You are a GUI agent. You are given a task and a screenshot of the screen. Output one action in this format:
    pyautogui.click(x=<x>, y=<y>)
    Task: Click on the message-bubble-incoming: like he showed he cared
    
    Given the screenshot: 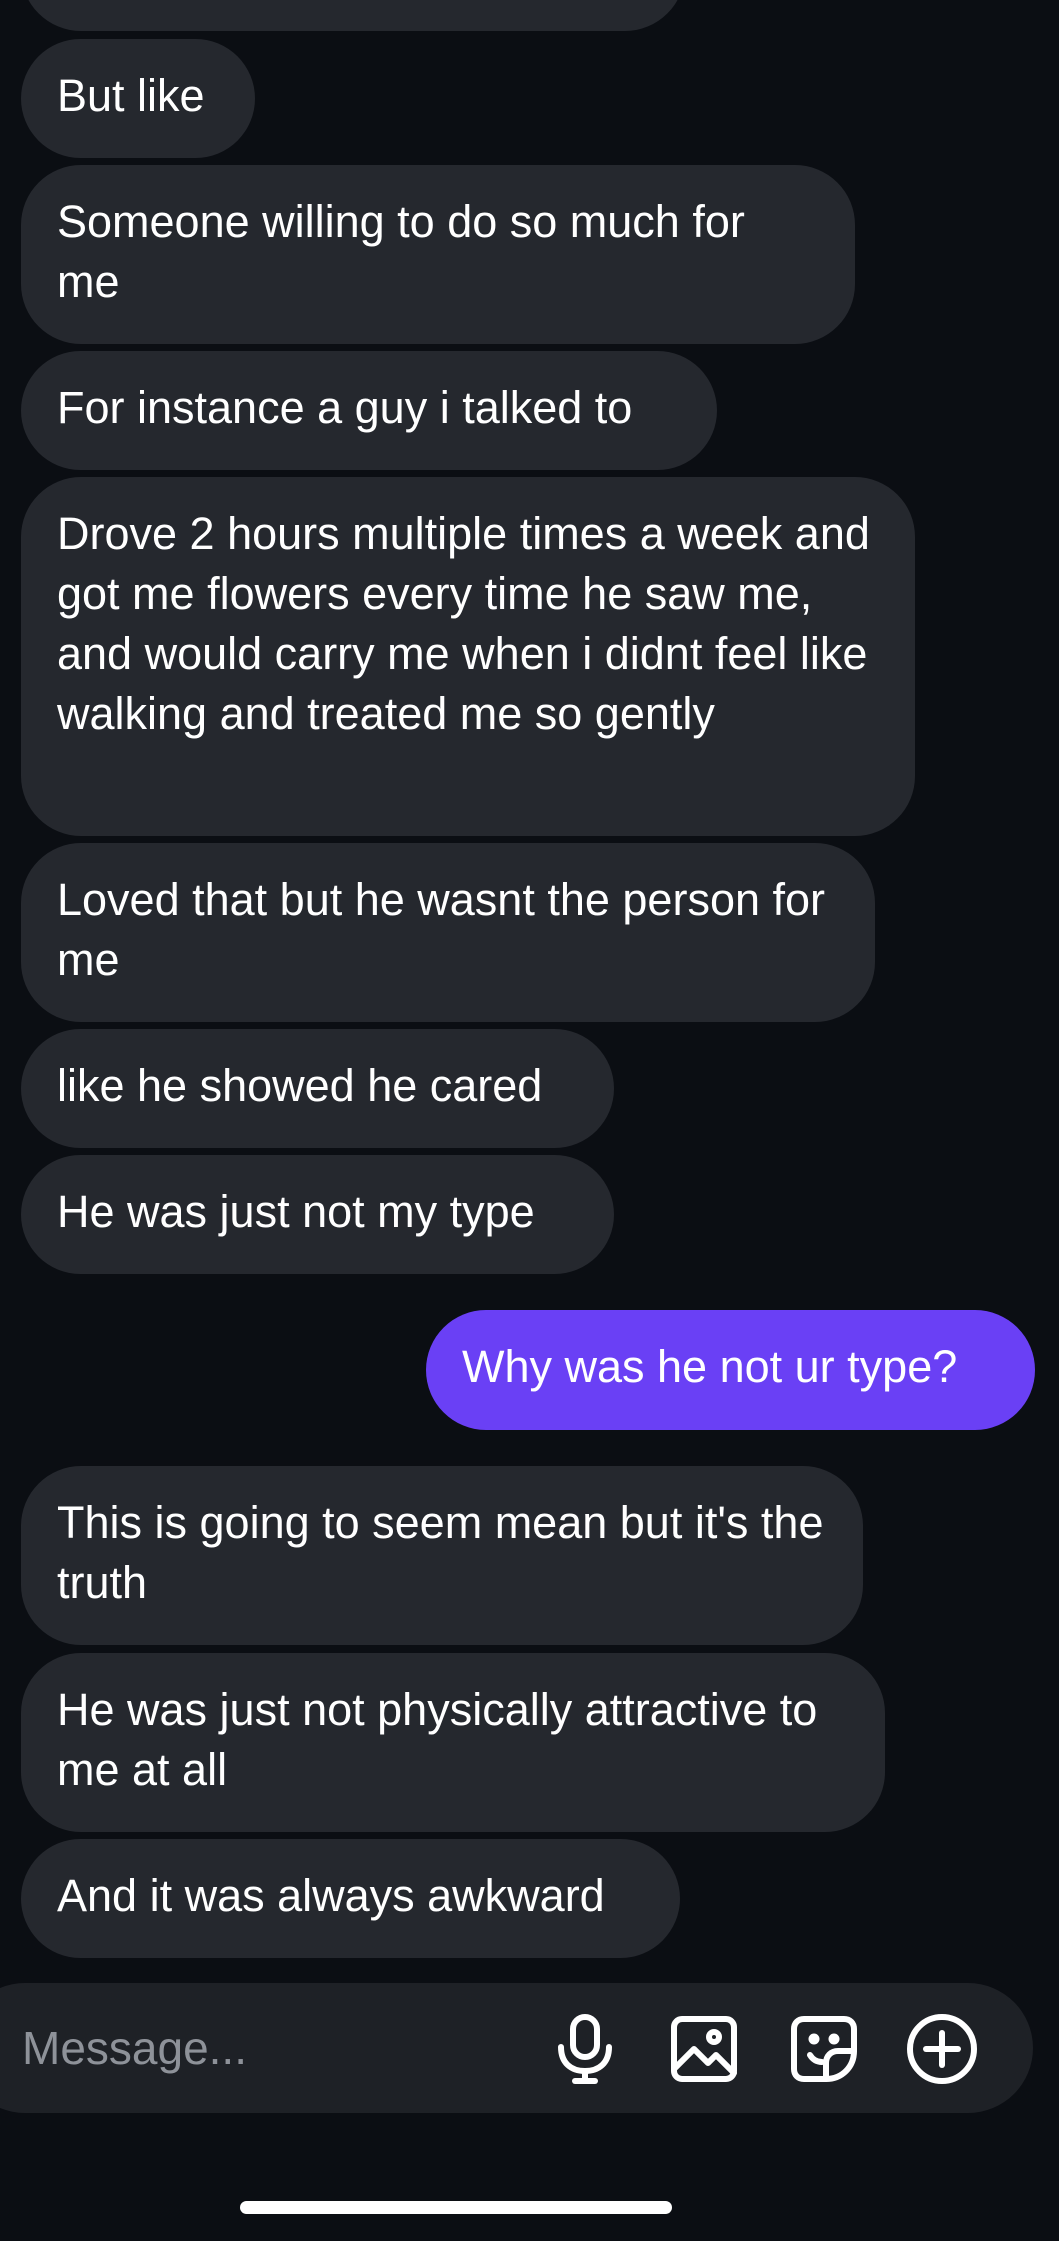 What is the action you would take?
    pyautogui.click(x=317, y=1088)
    